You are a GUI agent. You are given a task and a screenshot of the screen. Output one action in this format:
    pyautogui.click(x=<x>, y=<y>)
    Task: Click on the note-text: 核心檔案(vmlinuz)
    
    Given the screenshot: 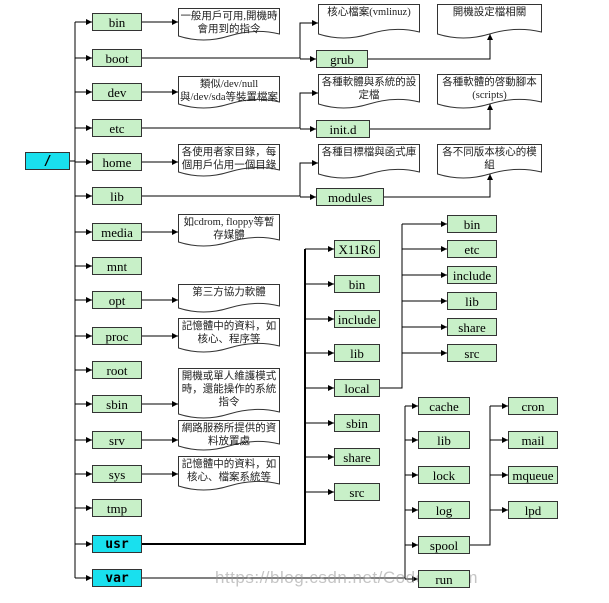 What is the action you would take?
    pyautogui.click(x=369, y=12)
    